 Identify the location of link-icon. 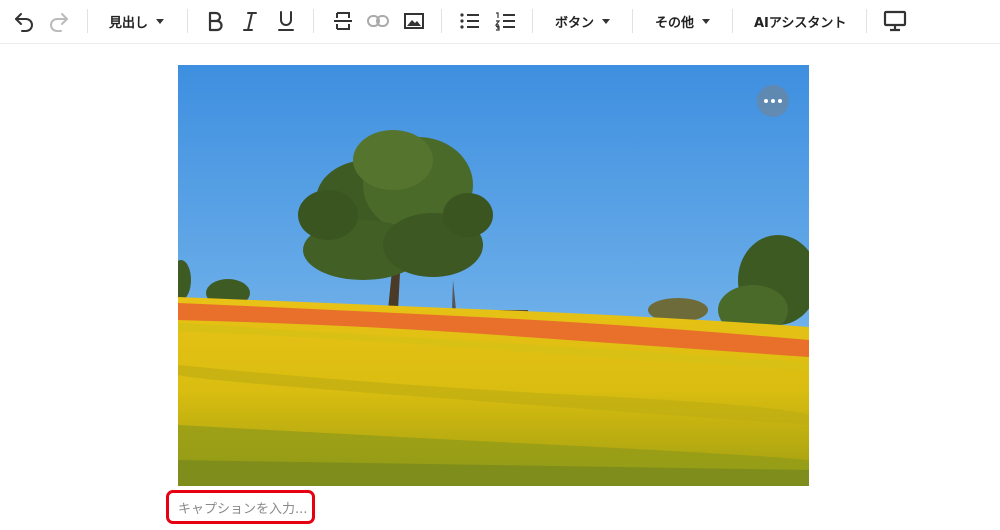
(378, 21).